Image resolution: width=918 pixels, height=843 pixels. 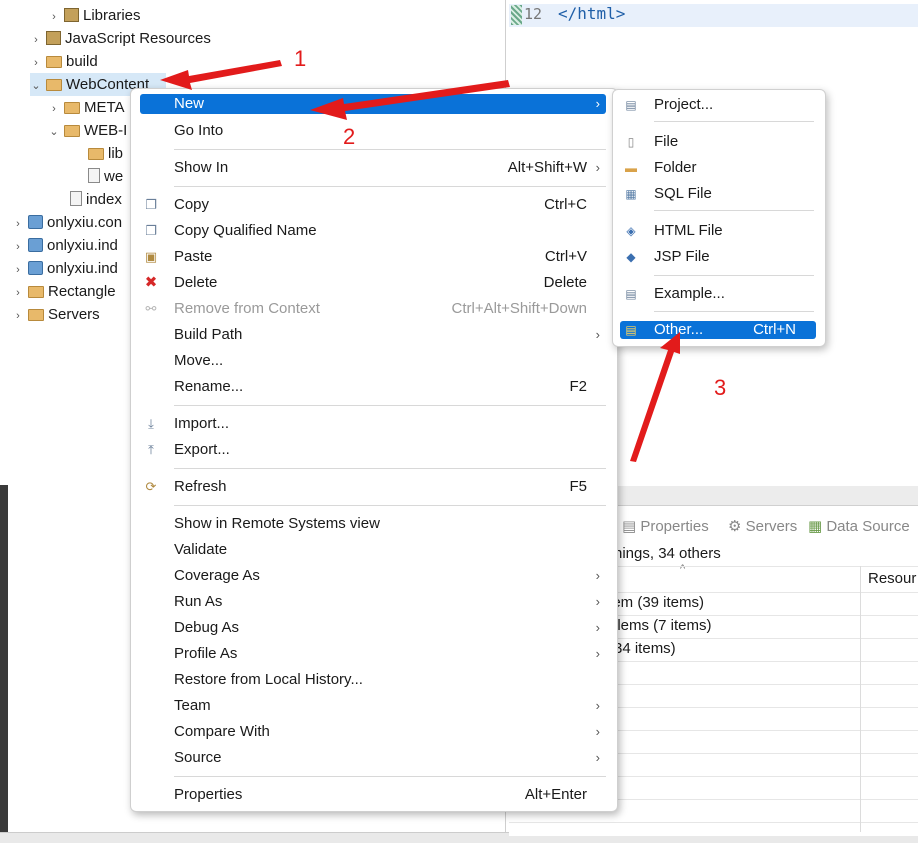 What do you see at coordinates (300, 58) in the screenshot?
I see `annotation-step-1: 1` at bounding box center [300, 58].